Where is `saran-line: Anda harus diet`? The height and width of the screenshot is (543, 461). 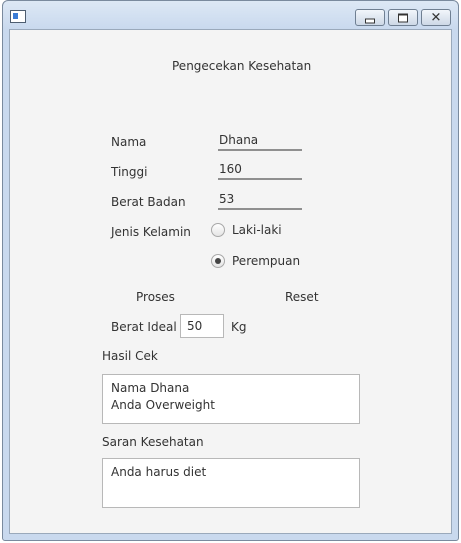 saran-line: Anda harus diet is located at coordinates (159, 472).